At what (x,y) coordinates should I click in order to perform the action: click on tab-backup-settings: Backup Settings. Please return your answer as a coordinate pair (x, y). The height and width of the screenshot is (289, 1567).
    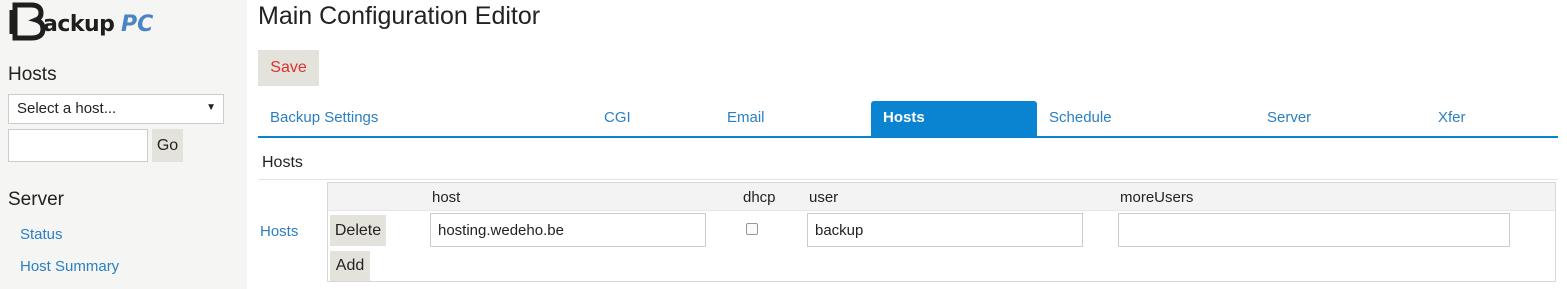
    Looking at the image, I should click on (423, 119).